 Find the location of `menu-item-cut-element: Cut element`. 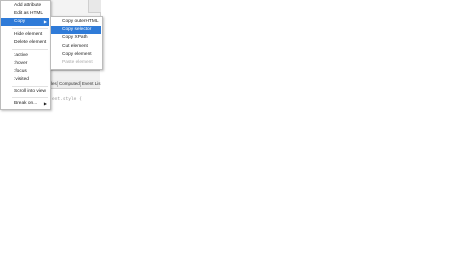

menu-item-cut-element: Cut element is located at coordinates (76, 47).